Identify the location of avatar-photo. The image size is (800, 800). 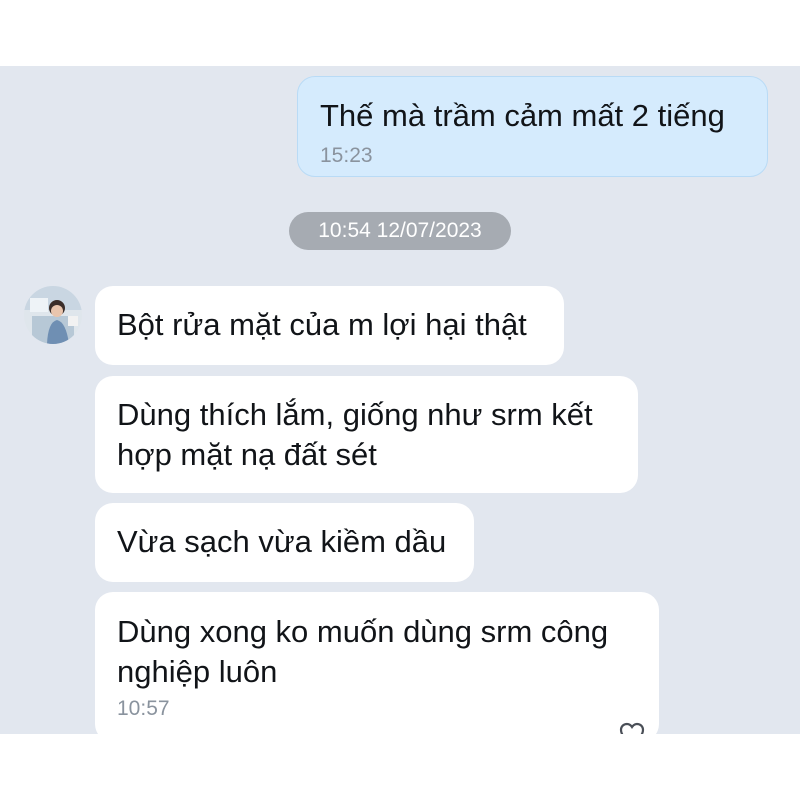
(53, 315).